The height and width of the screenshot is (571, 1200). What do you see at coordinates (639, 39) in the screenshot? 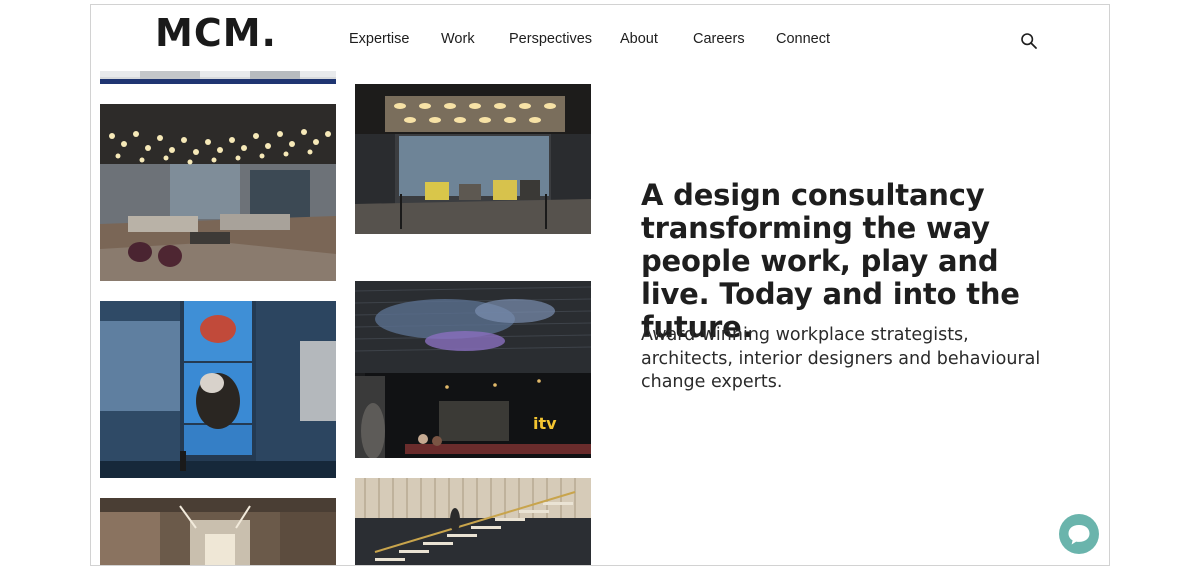
I see `nav-item-about: About` at bounding box center [639, 39].